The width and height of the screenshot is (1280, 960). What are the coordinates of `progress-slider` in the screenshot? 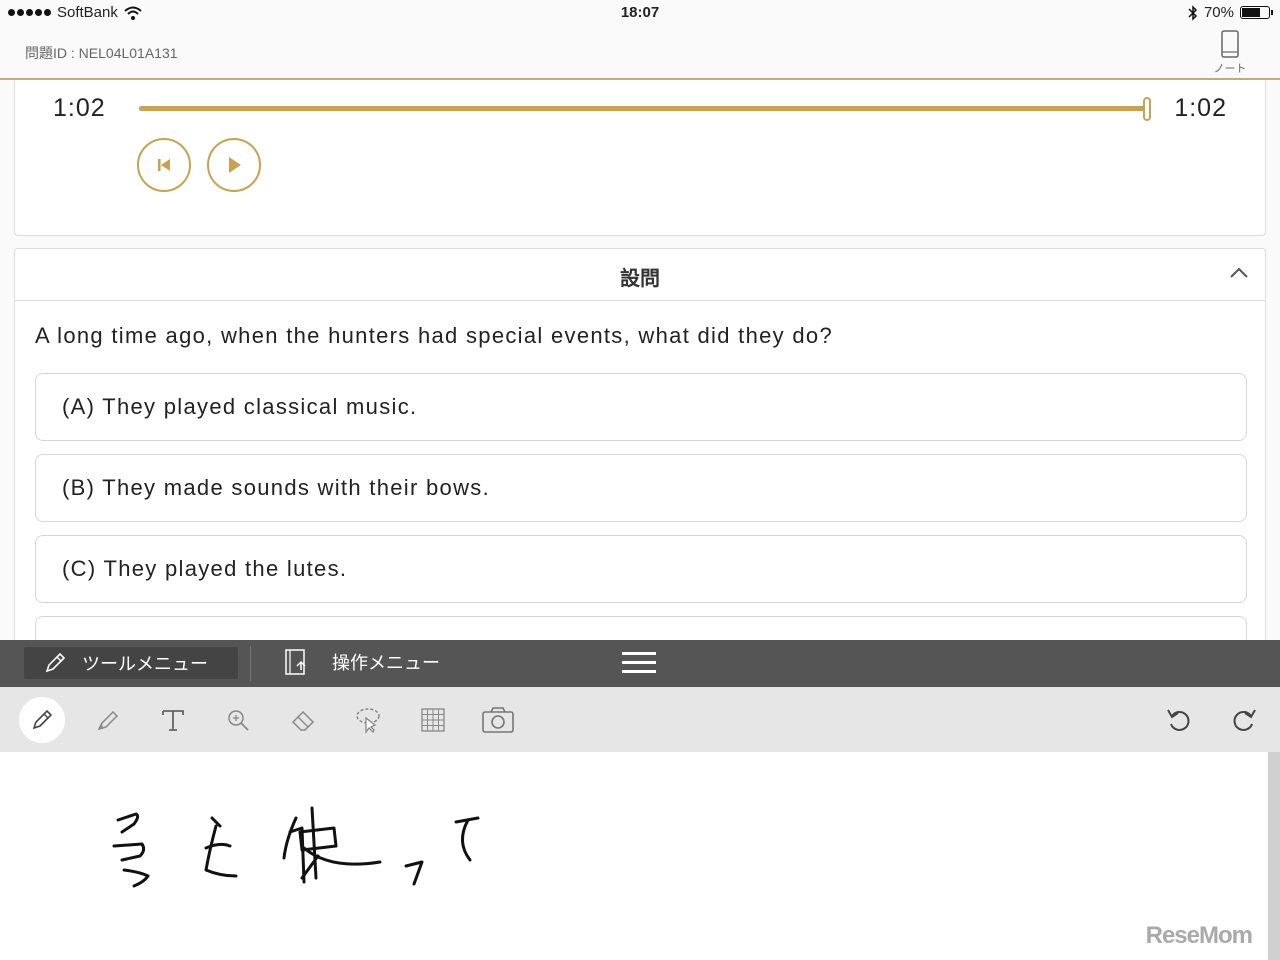 It's located at (645, 109).